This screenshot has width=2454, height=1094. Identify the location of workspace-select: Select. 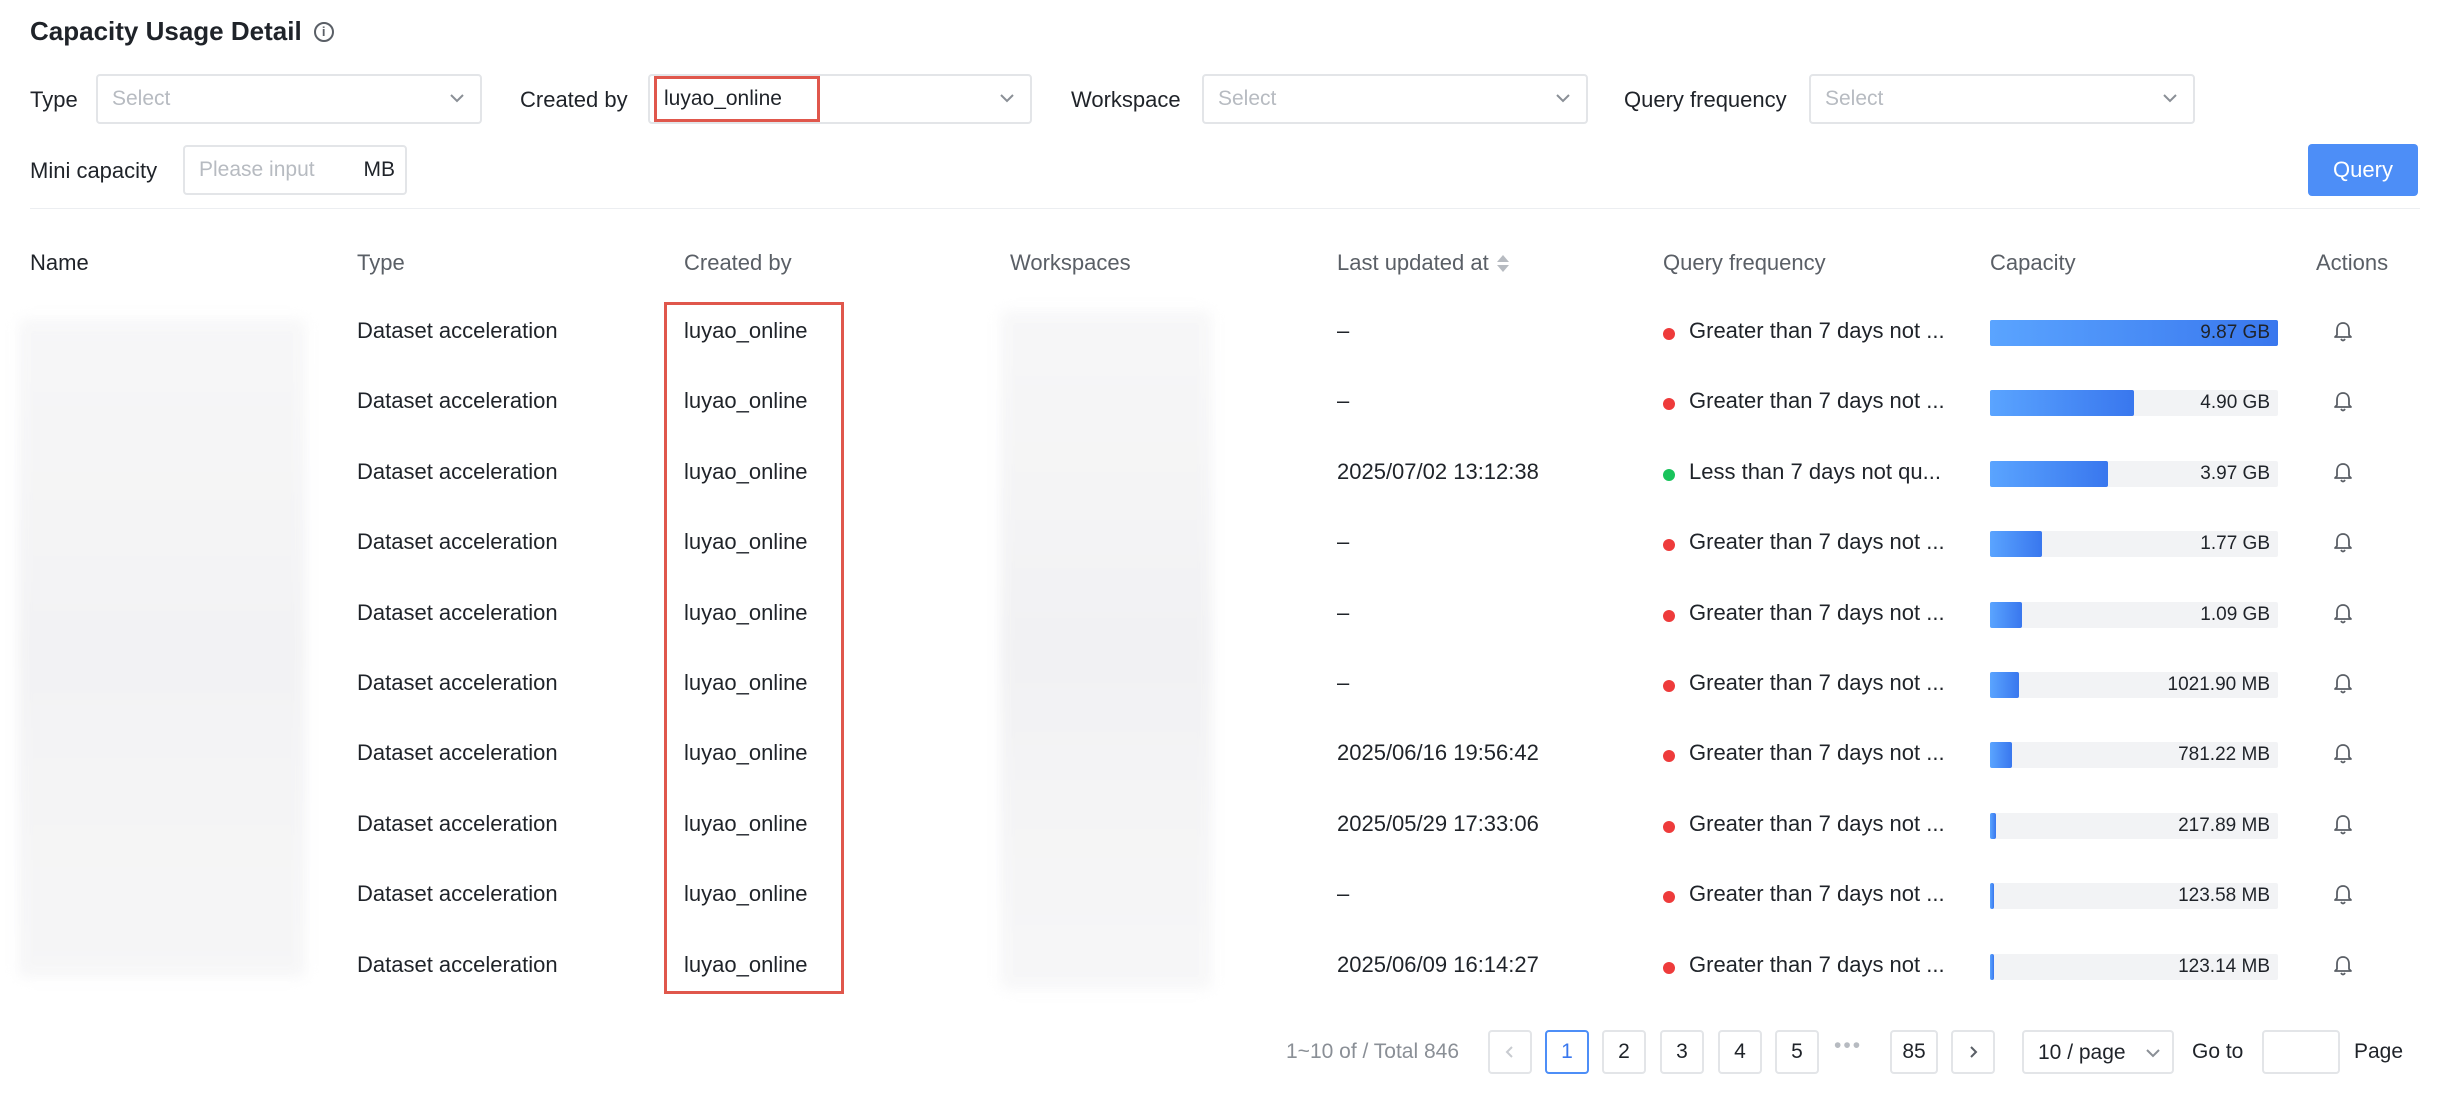
(1395, 99).